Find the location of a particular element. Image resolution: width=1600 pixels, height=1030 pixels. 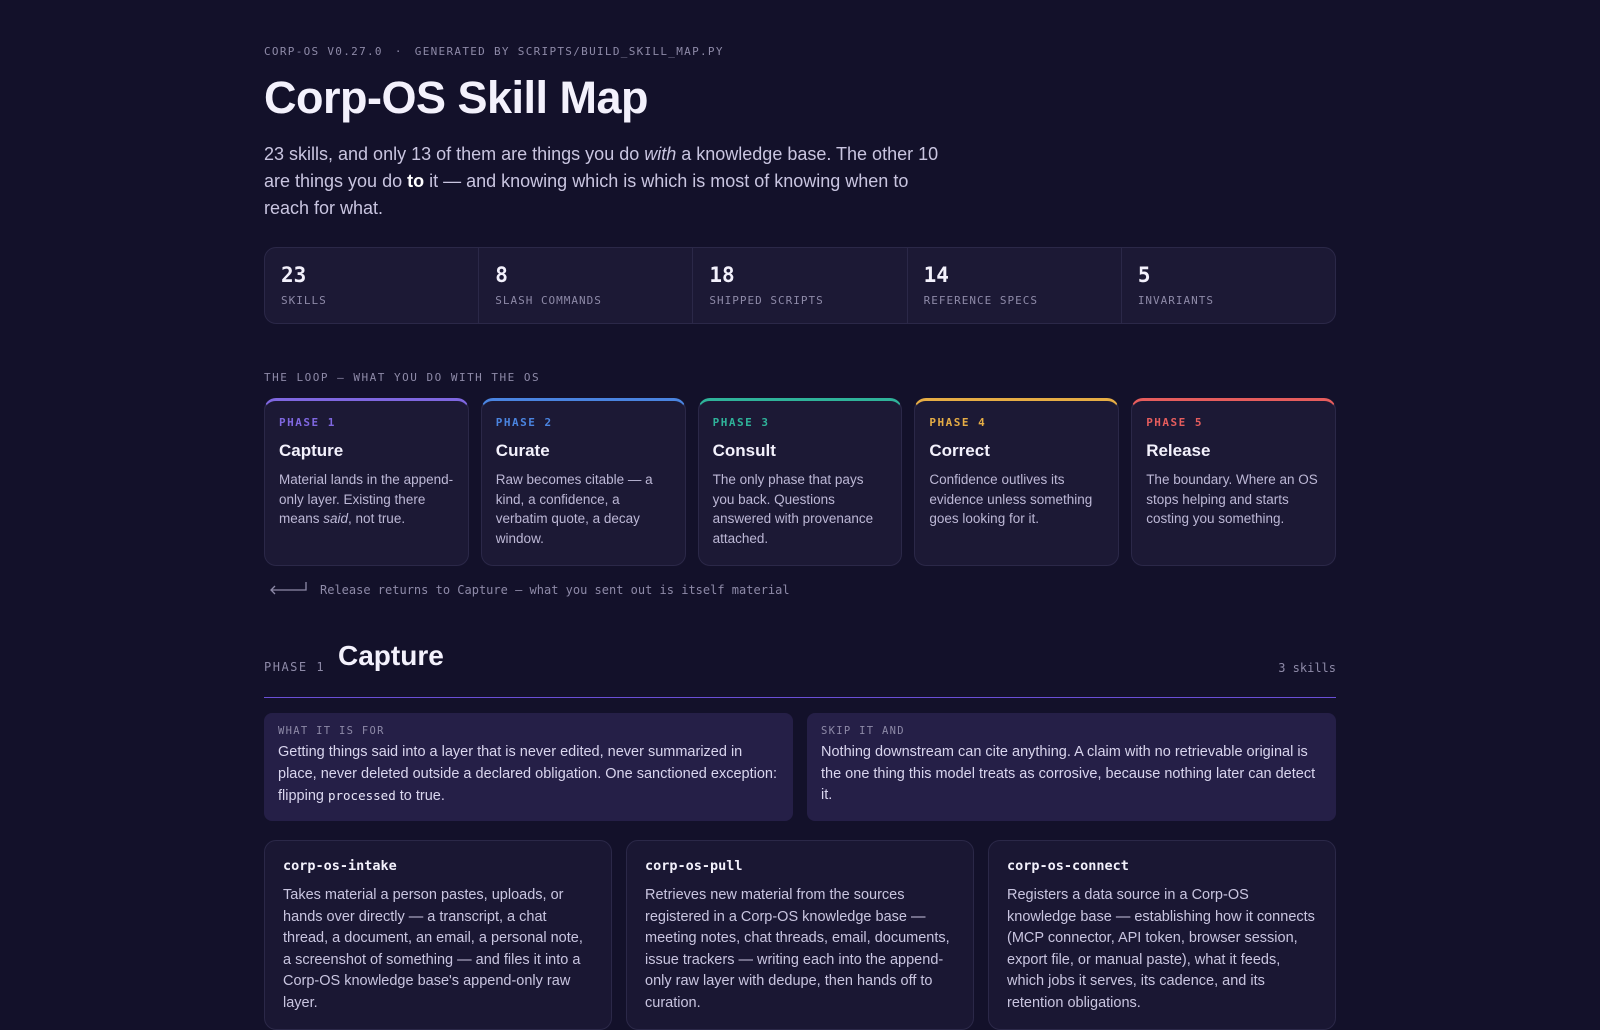

version-label: CORP-OS V0.27.0 is located at coordinates (323, 51).